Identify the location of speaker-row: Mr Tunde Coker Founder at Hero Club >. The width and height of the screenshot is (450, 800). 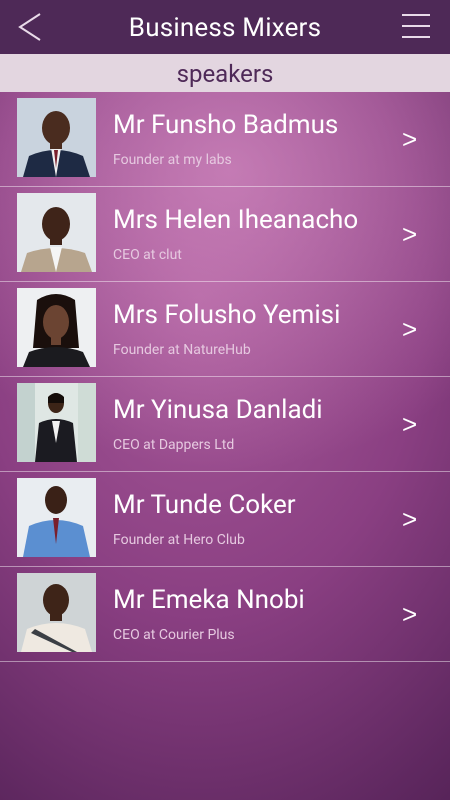
(225, 519).